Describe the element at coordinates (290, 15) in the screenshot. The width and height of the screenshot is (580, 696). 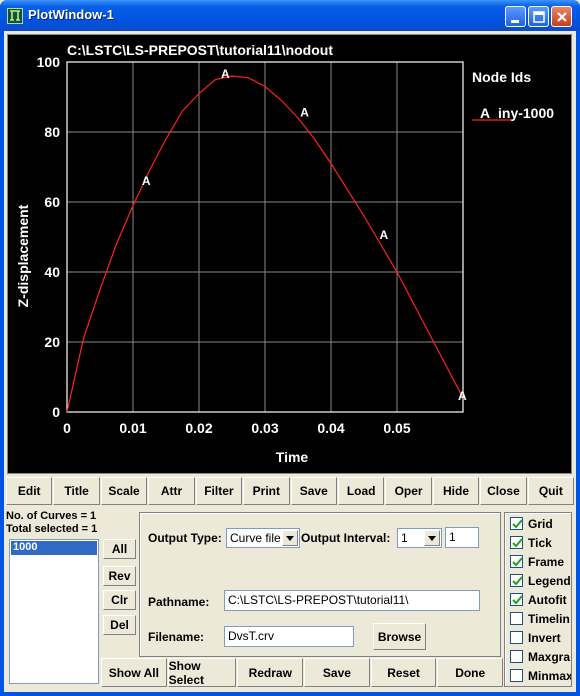
I see `title-bar: PlotWindow-1` at that location.